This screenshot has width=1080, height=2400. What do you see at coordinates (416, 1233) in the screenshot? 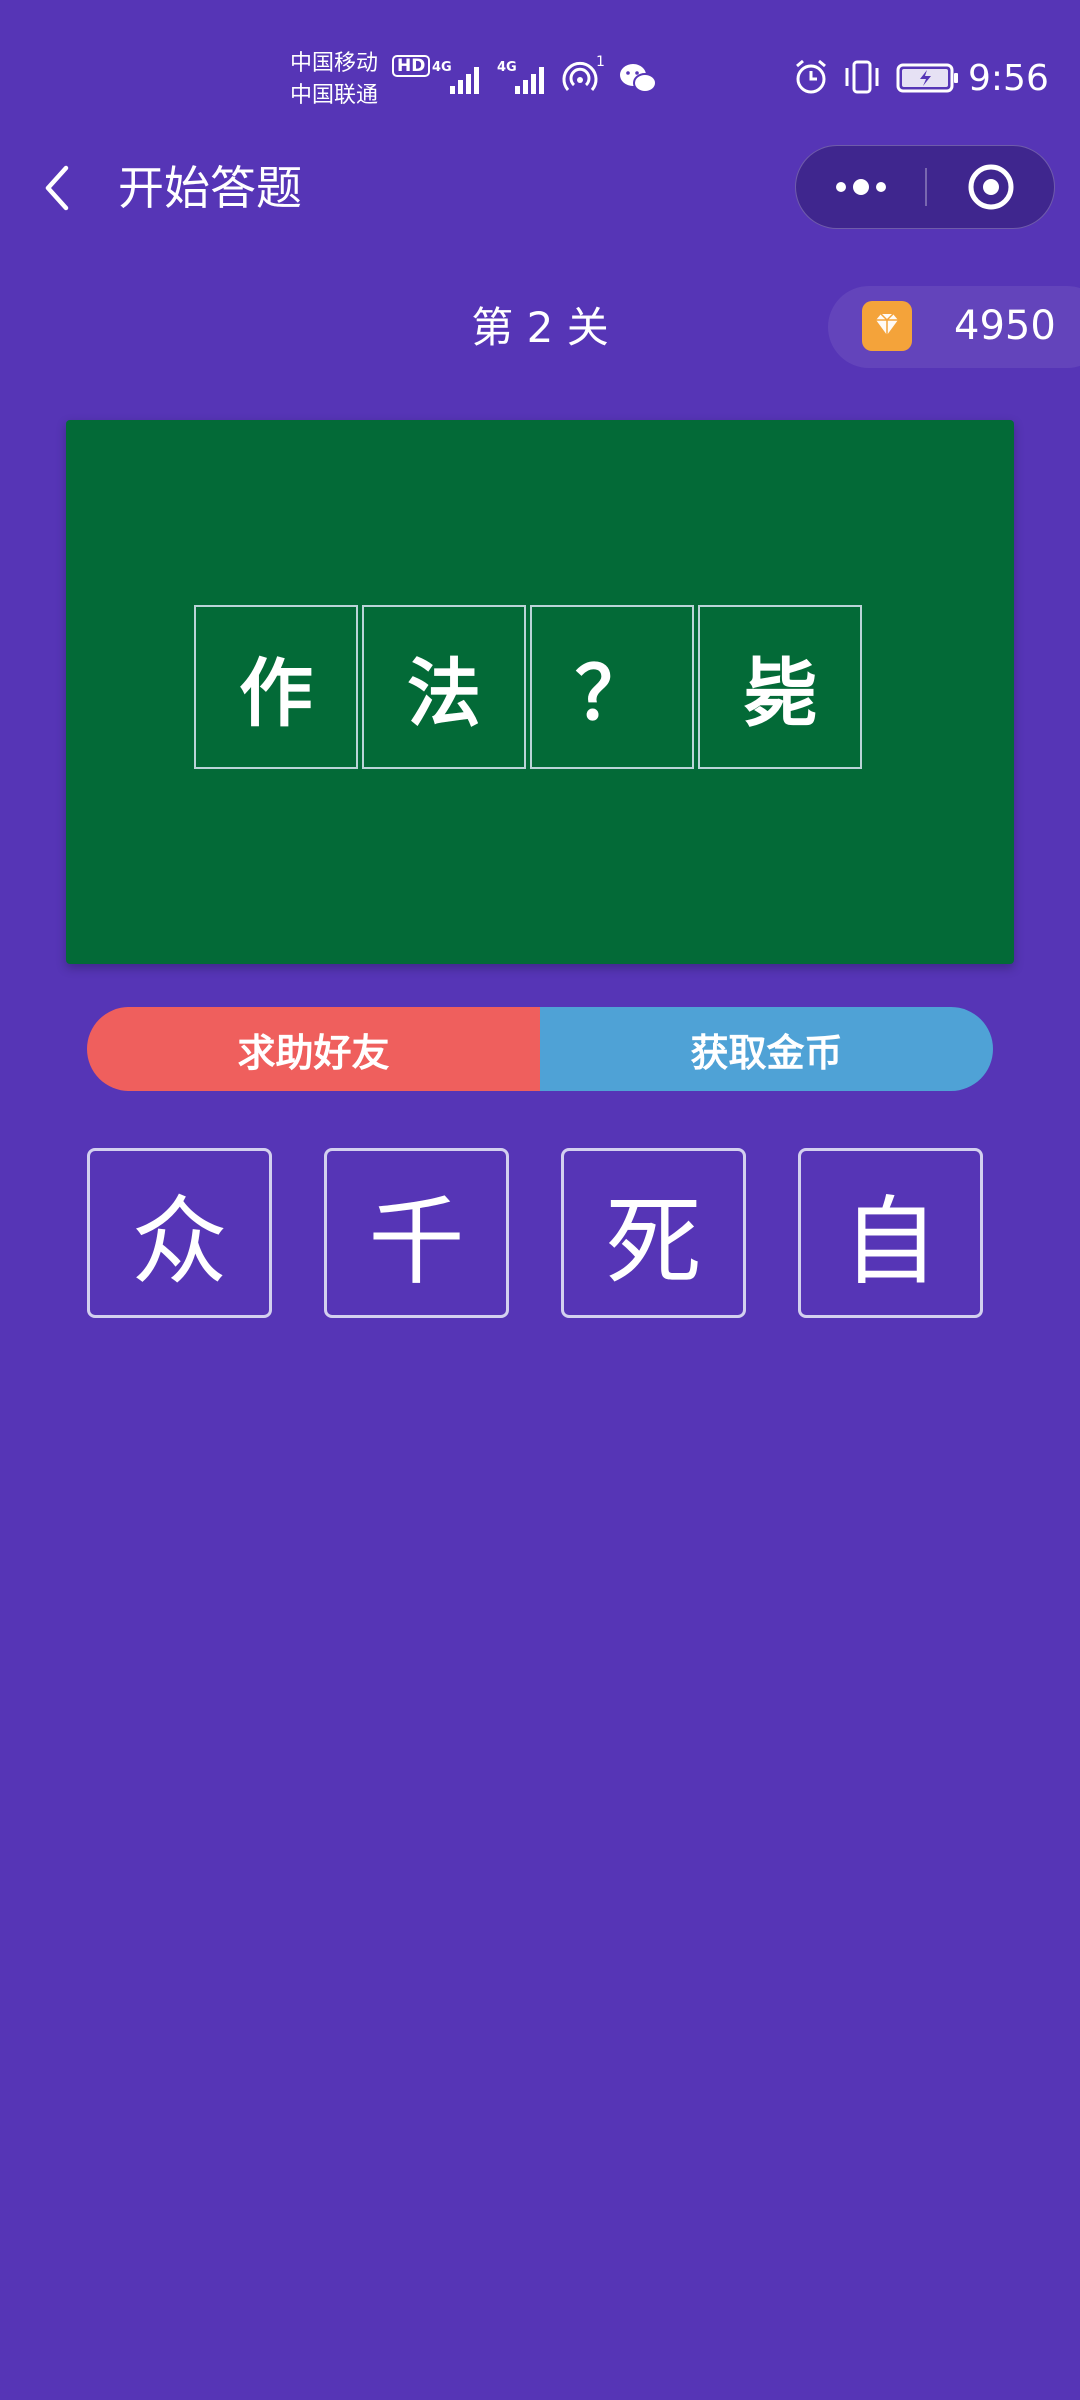
I see `option-2: 千` at bounding box center [416, 1233].